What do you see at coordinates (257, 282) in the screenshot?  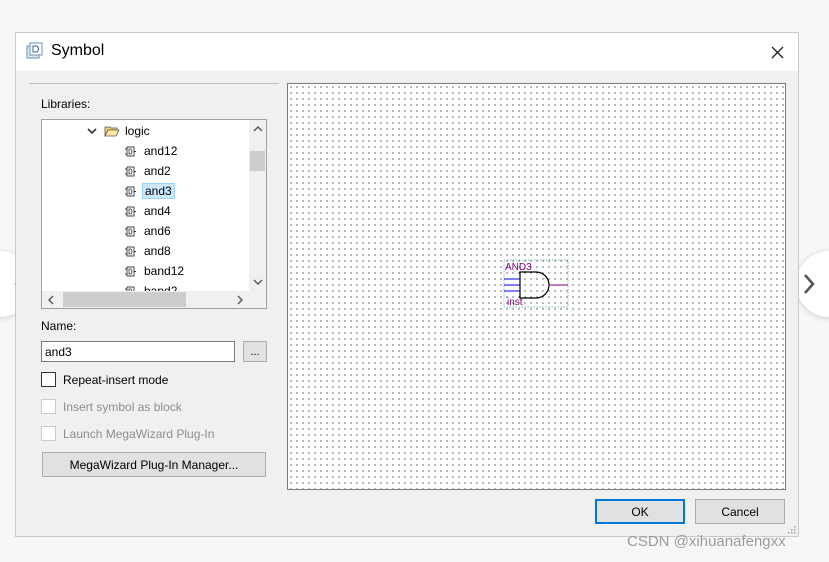 I see `scroll-down-icon` at bounding box center [257, 282].